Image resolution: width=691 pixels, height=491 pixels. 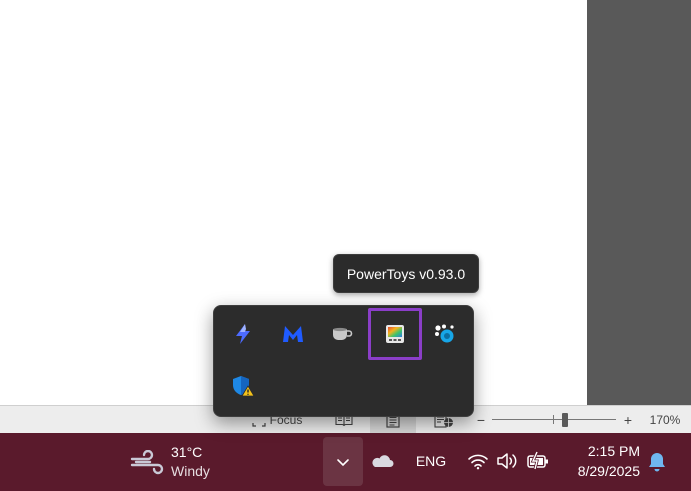 I want to click on zoom-slider-track, so click(x=554, y=419).